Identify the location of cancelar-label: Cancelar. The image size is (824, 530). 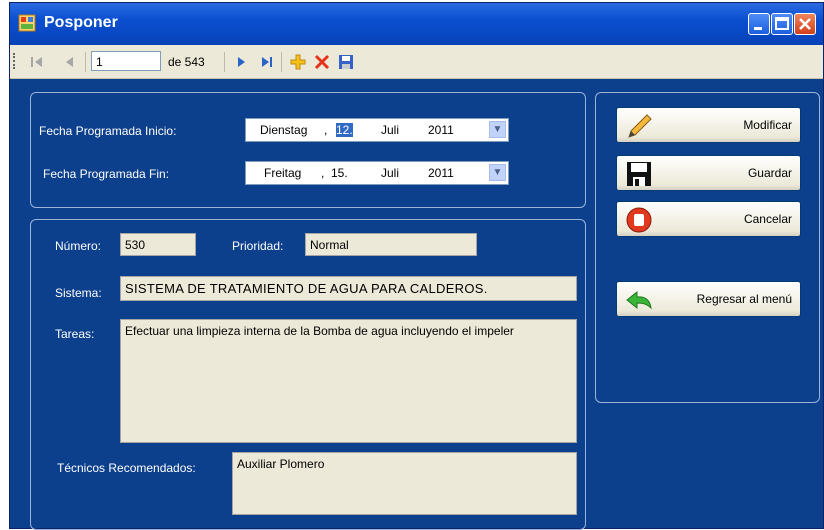
(767, 219).